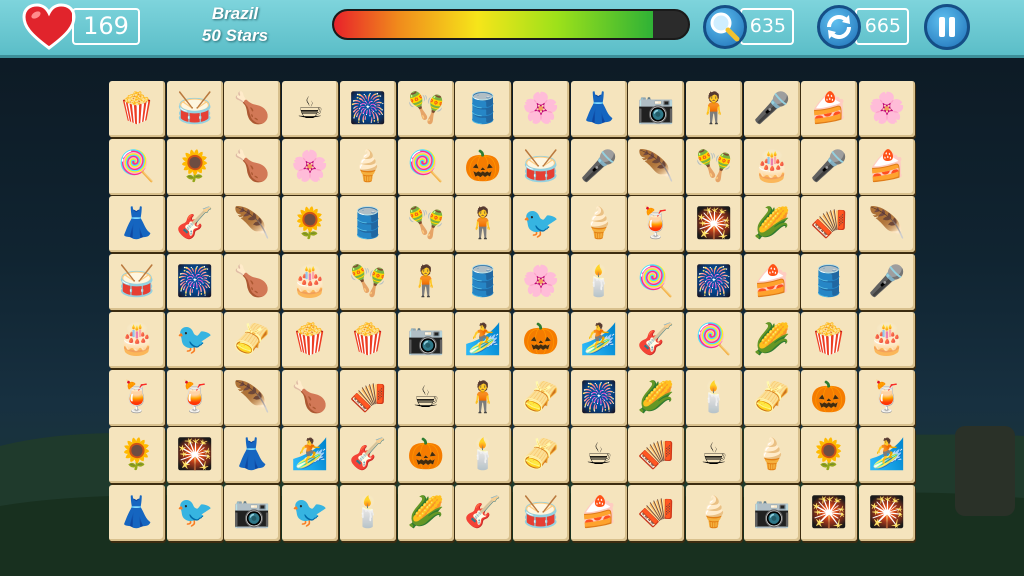 The image size is (1024, 576). Describe the element at coordinates (725, 27) in the screenshot. I see `hint-button` at that location.